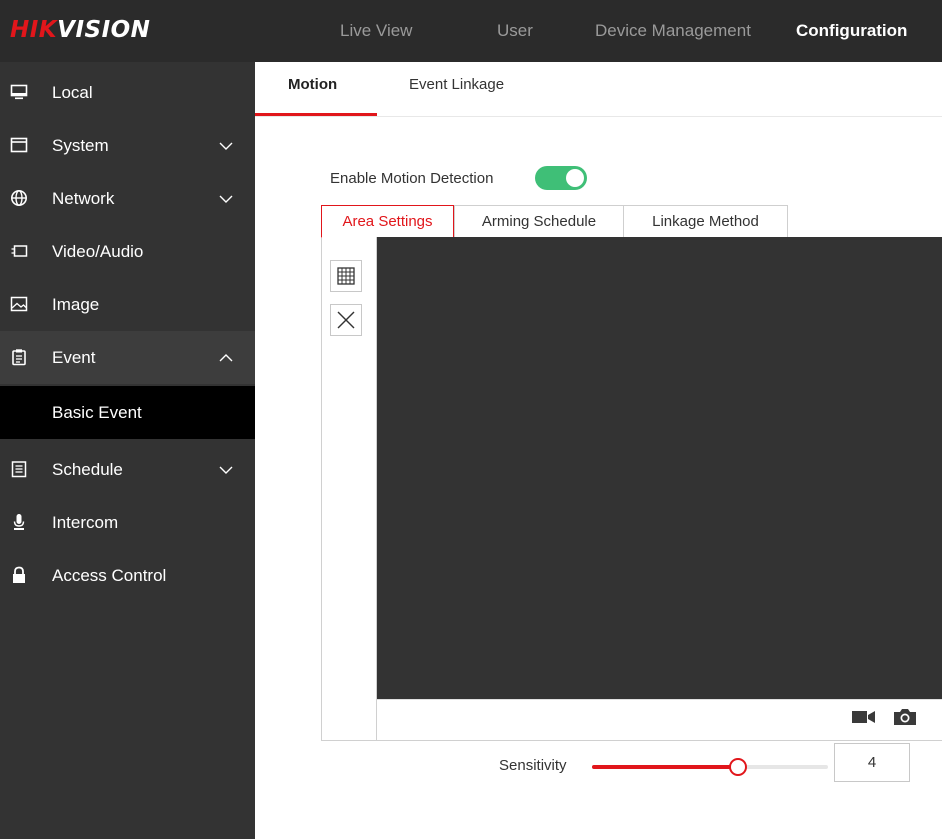  What do you see at coordinates (19, 304) in the screenshot?
I see `image-icon` at bounding box center [19, 304].